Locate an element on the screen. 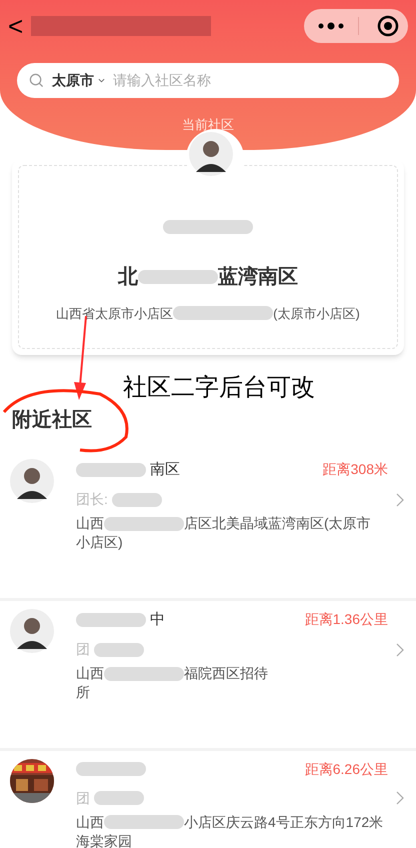 The image size is (416, 848). row-name: 中 is located at coordinates (157, 620).